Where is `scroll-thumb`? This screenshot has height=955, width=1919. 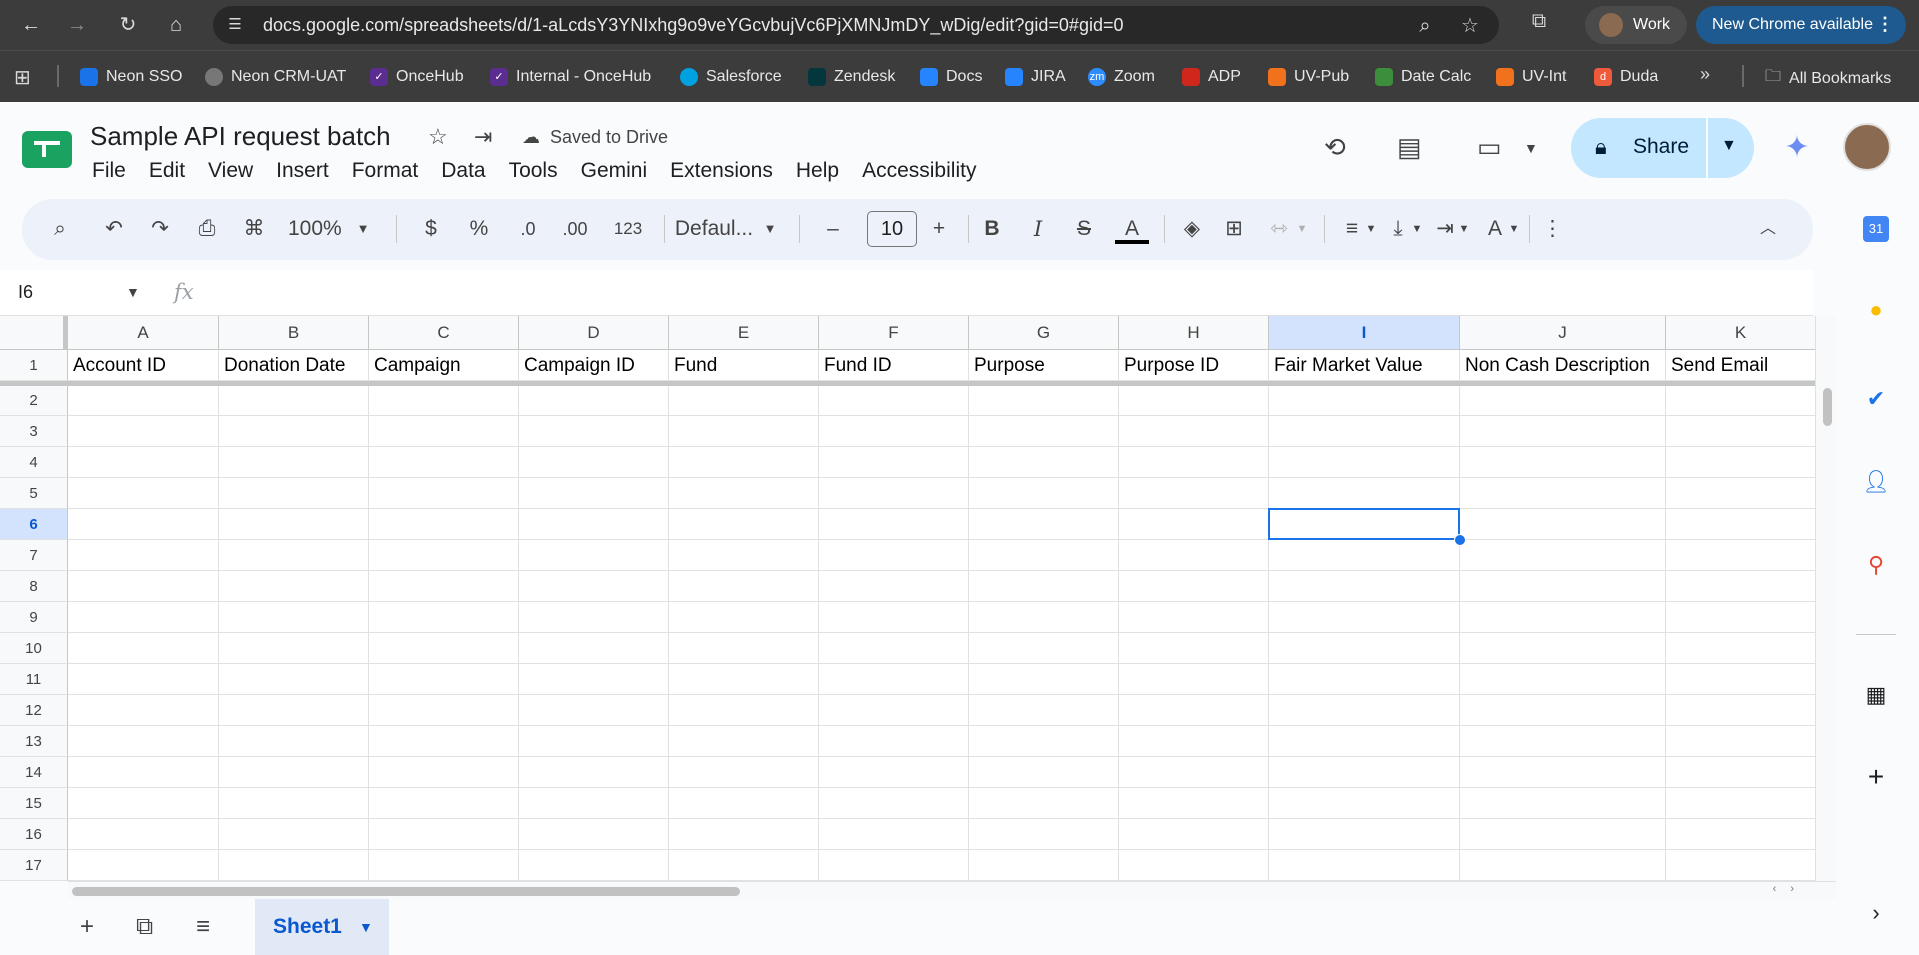 scroll-thumb is located at coordinates (406, 891).